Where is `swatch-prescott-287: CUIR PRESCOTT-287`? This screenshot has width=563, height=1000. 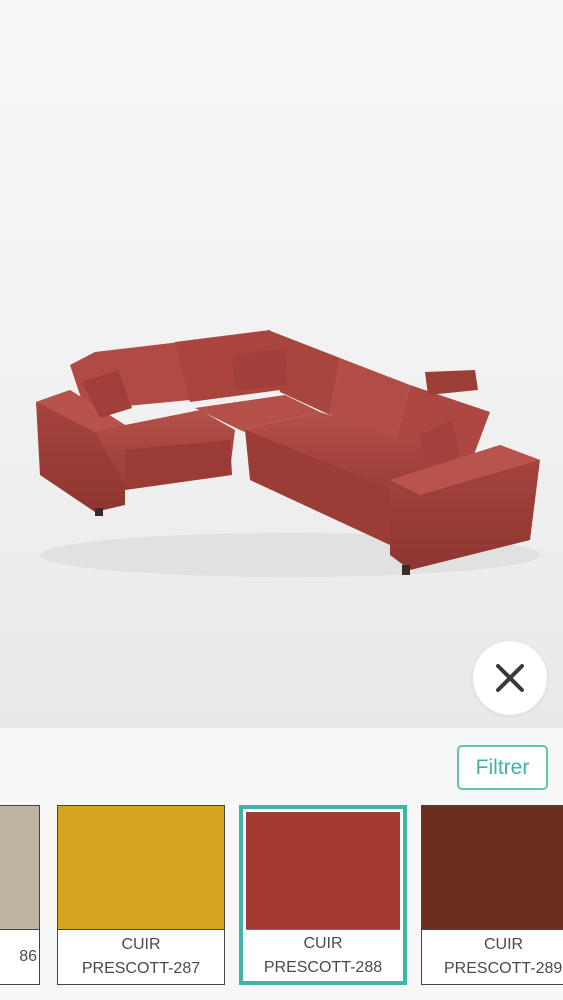
swatch-prescott-287: CUIR PRESCOTT-287 is located at coordinates (141, 895).